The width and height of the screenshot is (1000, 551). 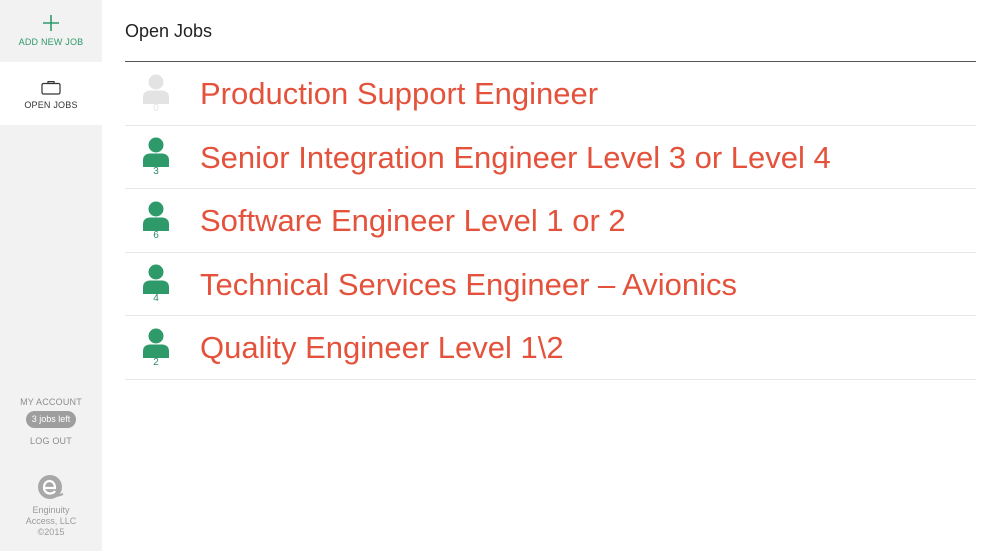 I want to click on job-row: 2 Quality Engineer Level 1\2, so click(x=550, y=348).